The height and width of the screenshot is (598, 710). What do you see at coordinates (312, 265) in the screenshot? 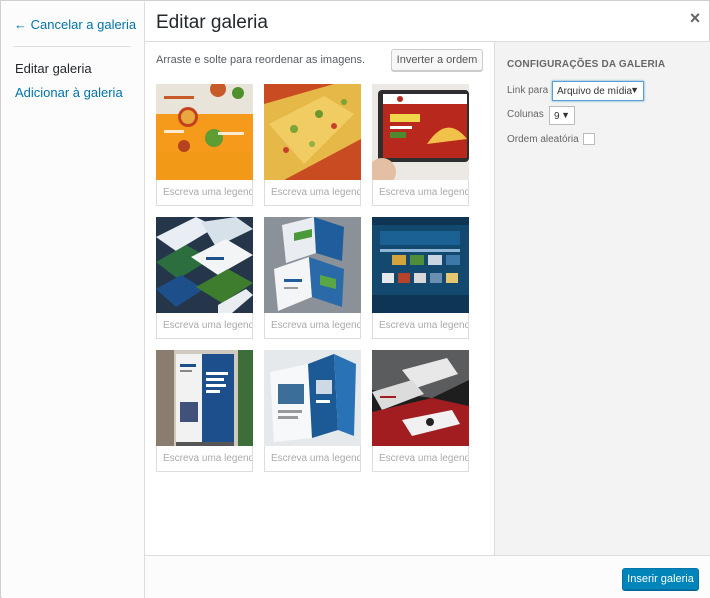
I see `trifold-brochure-image` at bounding box center [312, 265].